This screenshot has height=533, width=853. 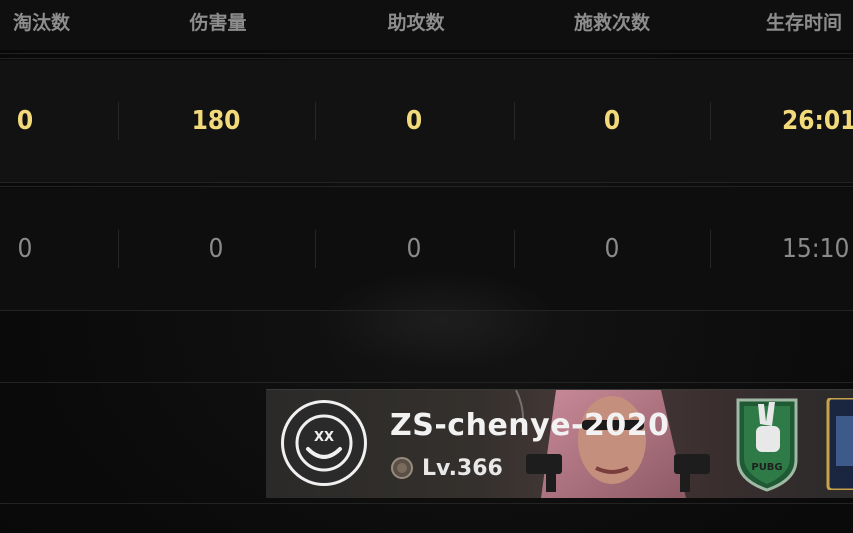 I want to click on survival-time-value: 26:01, so click(x=817, y=121).